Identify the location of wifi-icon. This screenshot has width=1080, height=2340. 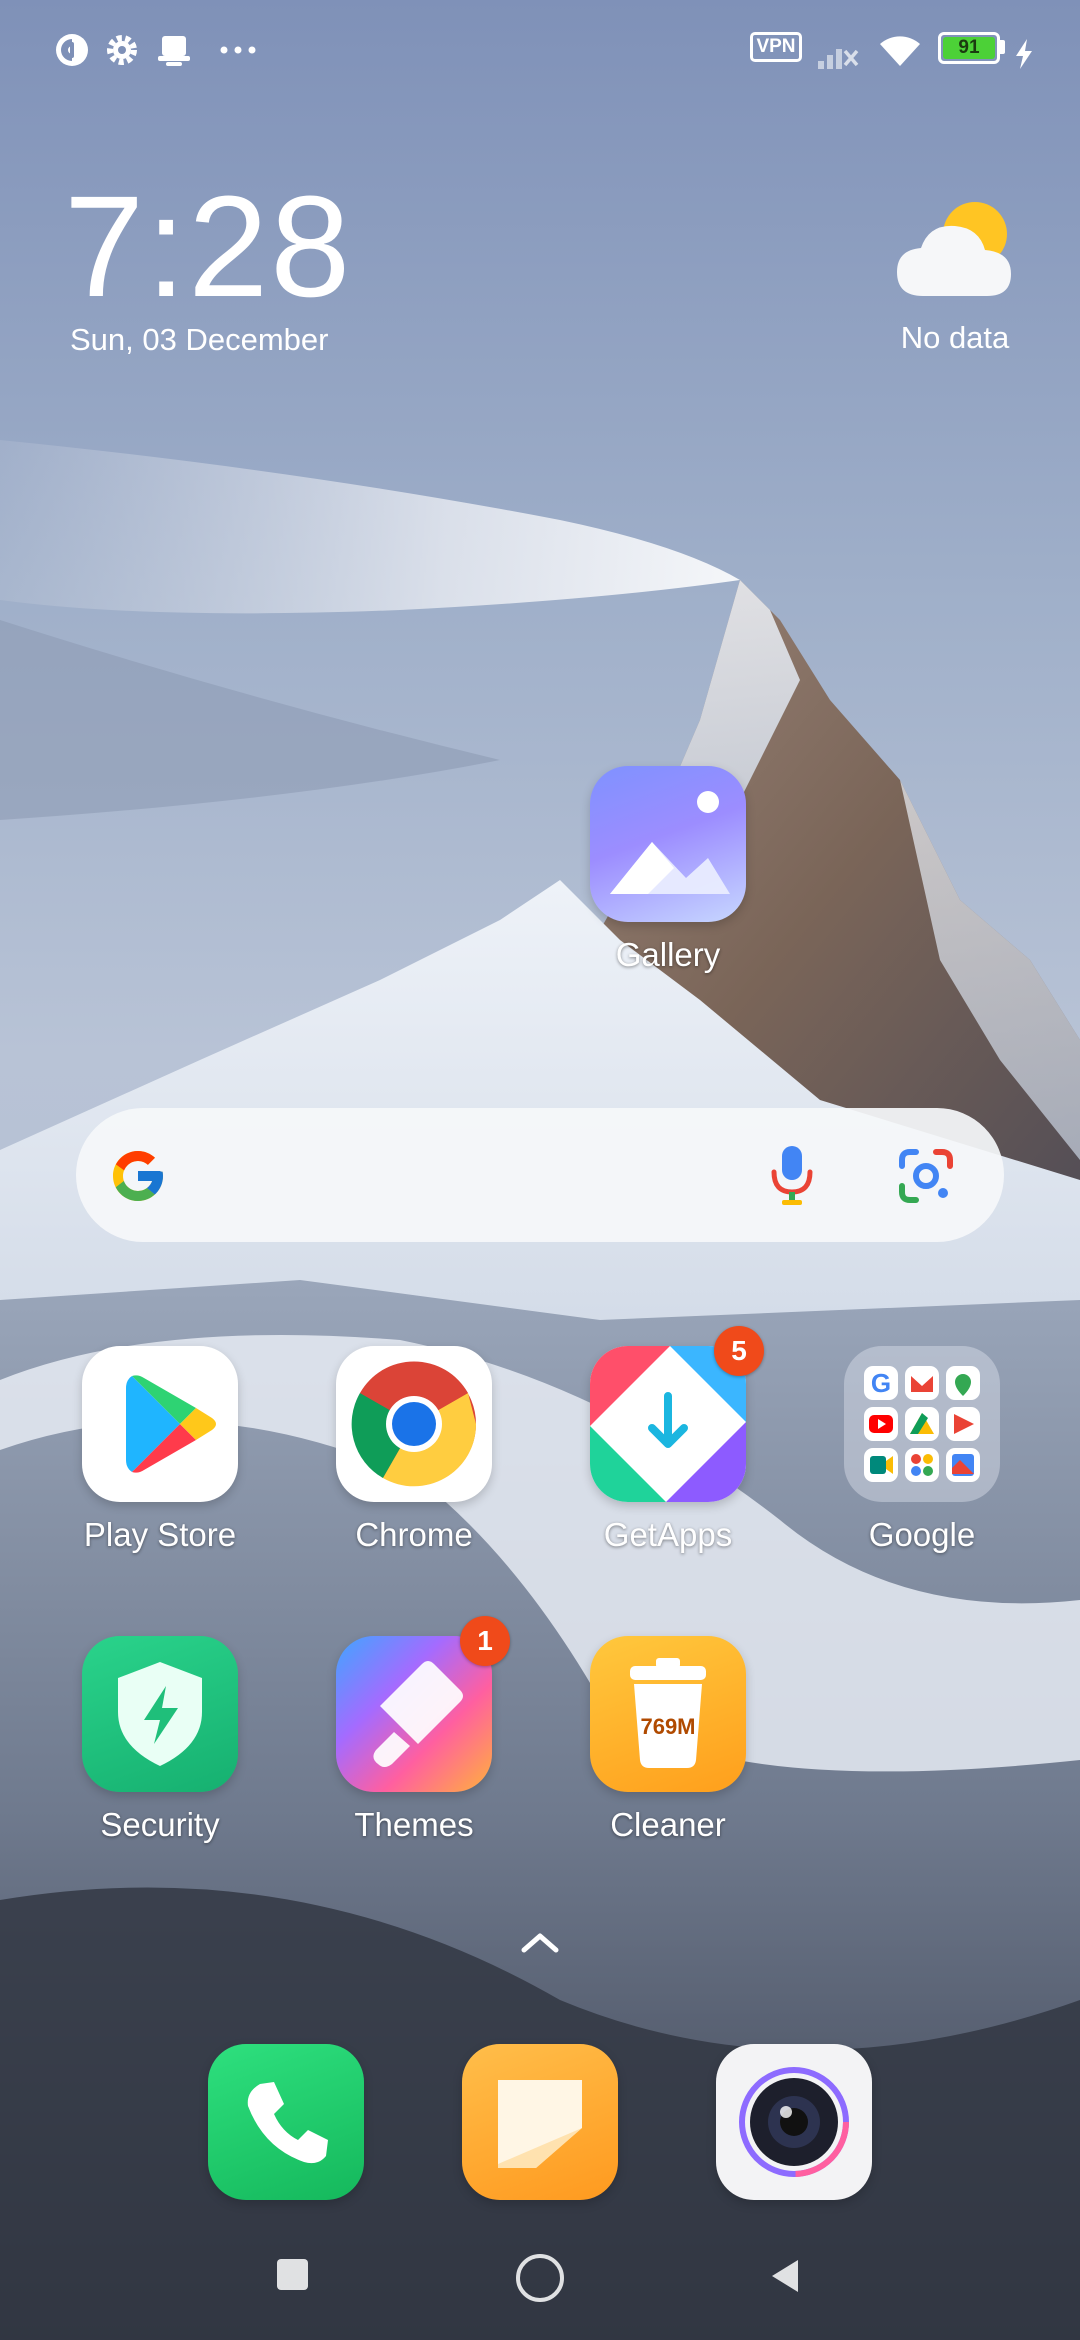
(900, 51).